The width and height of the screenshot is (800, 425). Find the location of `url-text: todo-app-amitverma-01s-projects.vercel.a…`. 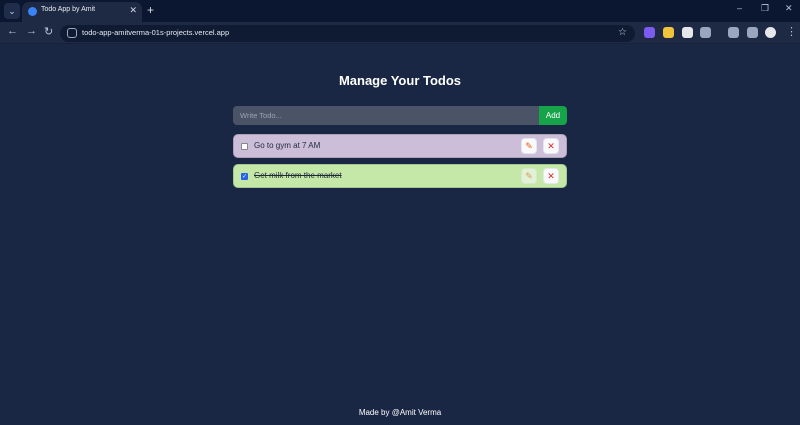

url-text: todo-app-amitverma-01s-projects.vercel.a… is located at coordinates (156, 32).